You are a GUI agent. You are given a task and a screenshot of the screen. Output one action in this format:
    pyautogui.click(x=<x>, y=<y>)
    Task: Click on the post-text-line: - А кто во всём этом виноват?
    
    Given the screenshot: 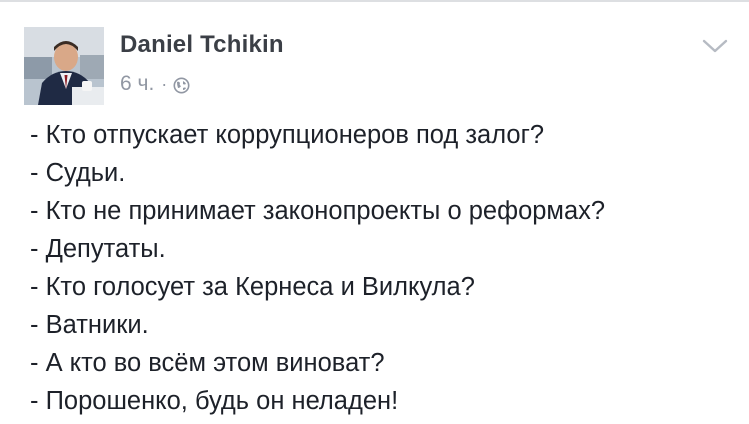 What is the action you would take?
    pyautogui.click(x=207, y=363)
    